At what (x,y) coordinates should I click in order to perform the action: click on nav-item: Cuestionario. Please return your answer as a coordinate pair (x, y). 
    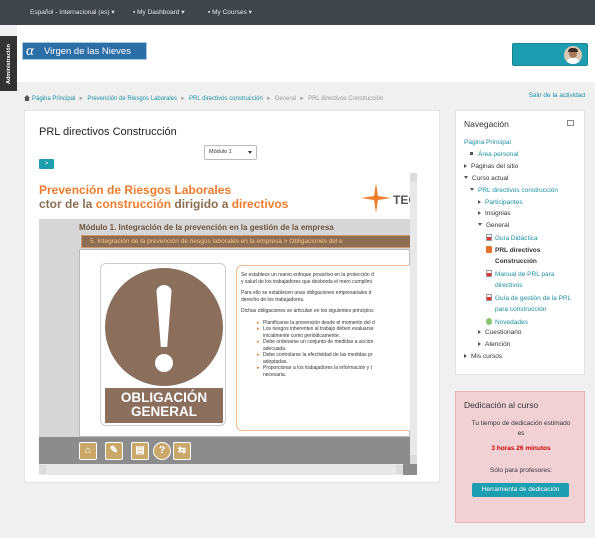
    Looking at the image, I should click on (500, 333).